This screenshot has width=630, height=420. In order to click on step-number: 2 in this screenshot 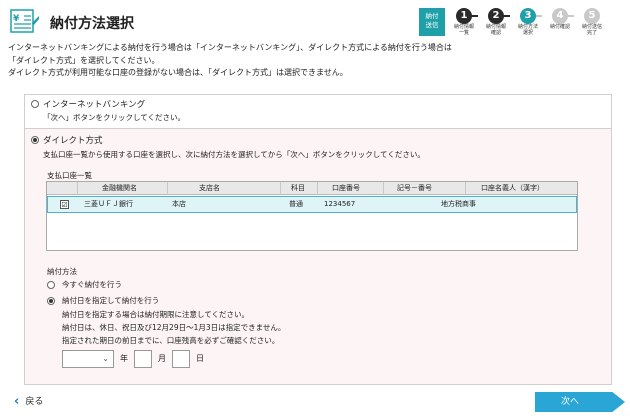, I will do `click(496, 16)`.